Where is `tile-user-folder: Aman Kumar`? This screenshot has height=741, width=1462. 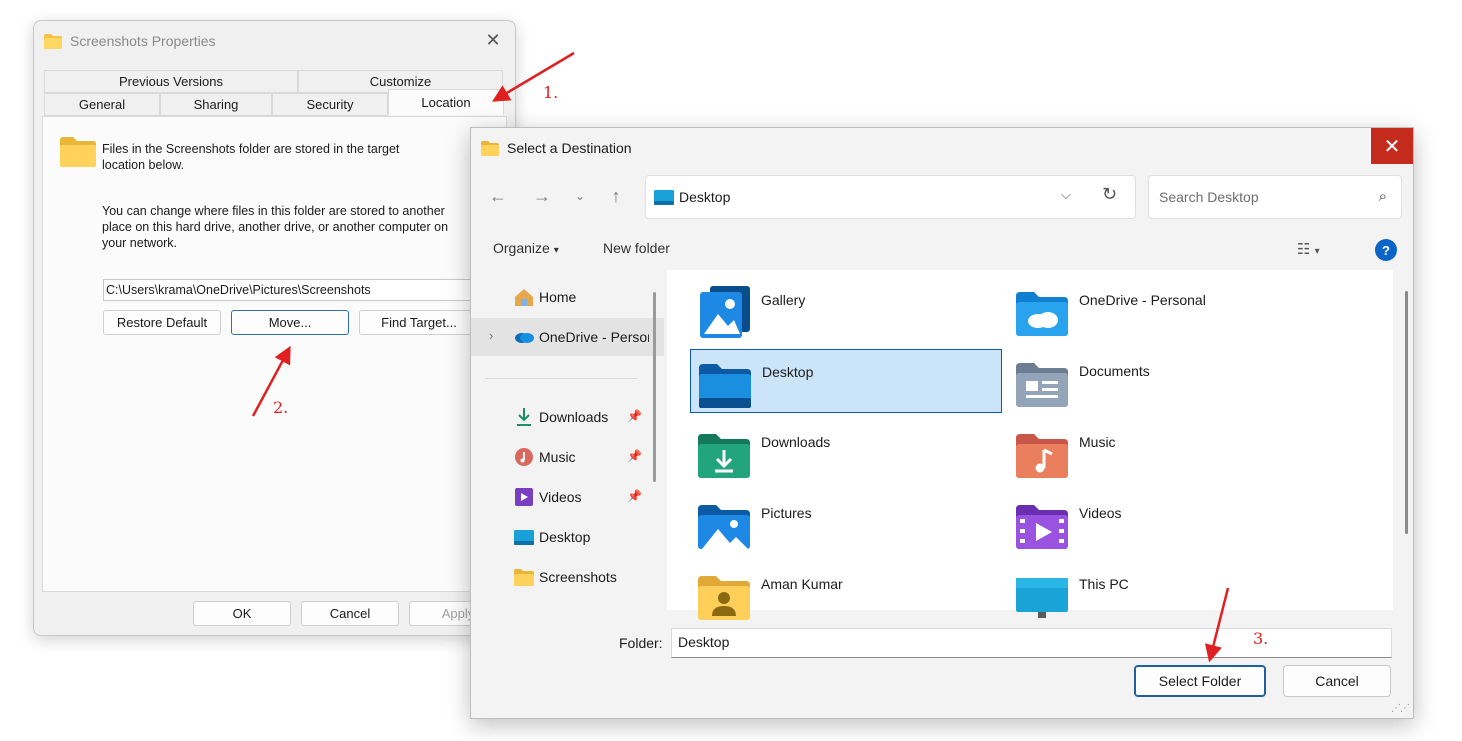 tile-user-folder: Aman Kumar is located at coordinates (846, 594).